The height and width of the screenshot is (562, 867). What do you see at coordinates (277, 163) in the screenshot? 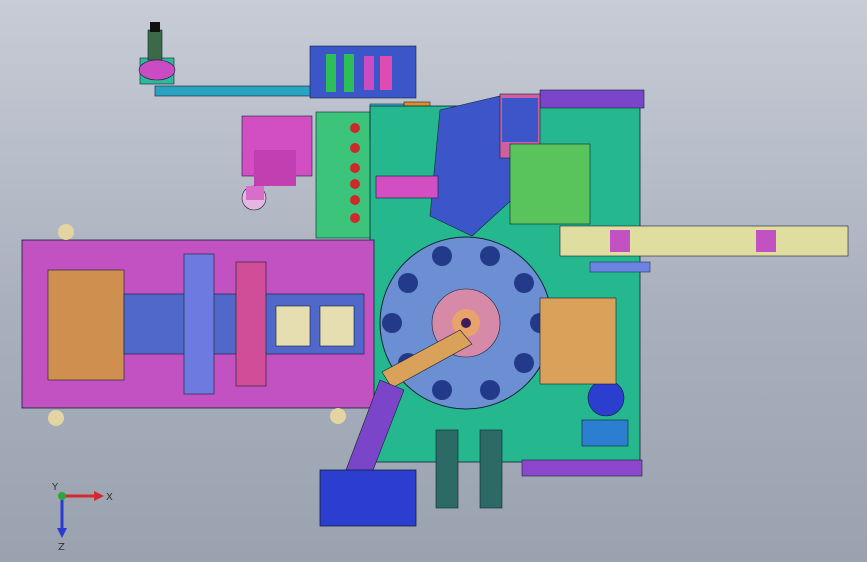
I see `pink-motor-unit` at bounding box center [277, 163].